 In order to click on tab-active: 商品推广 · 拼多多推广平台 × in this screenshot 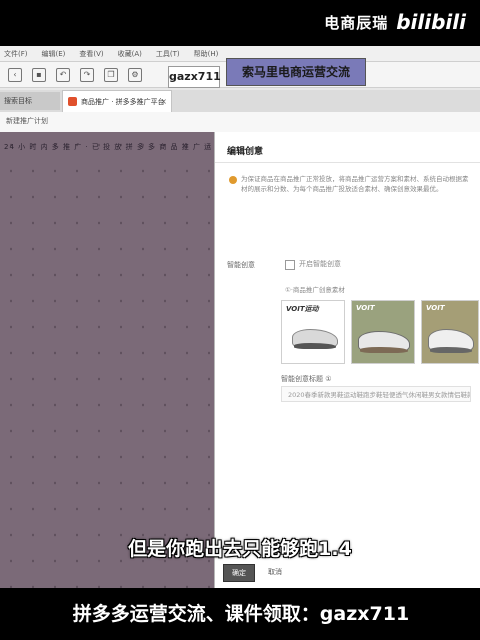, I will do `click(117, 101)`.